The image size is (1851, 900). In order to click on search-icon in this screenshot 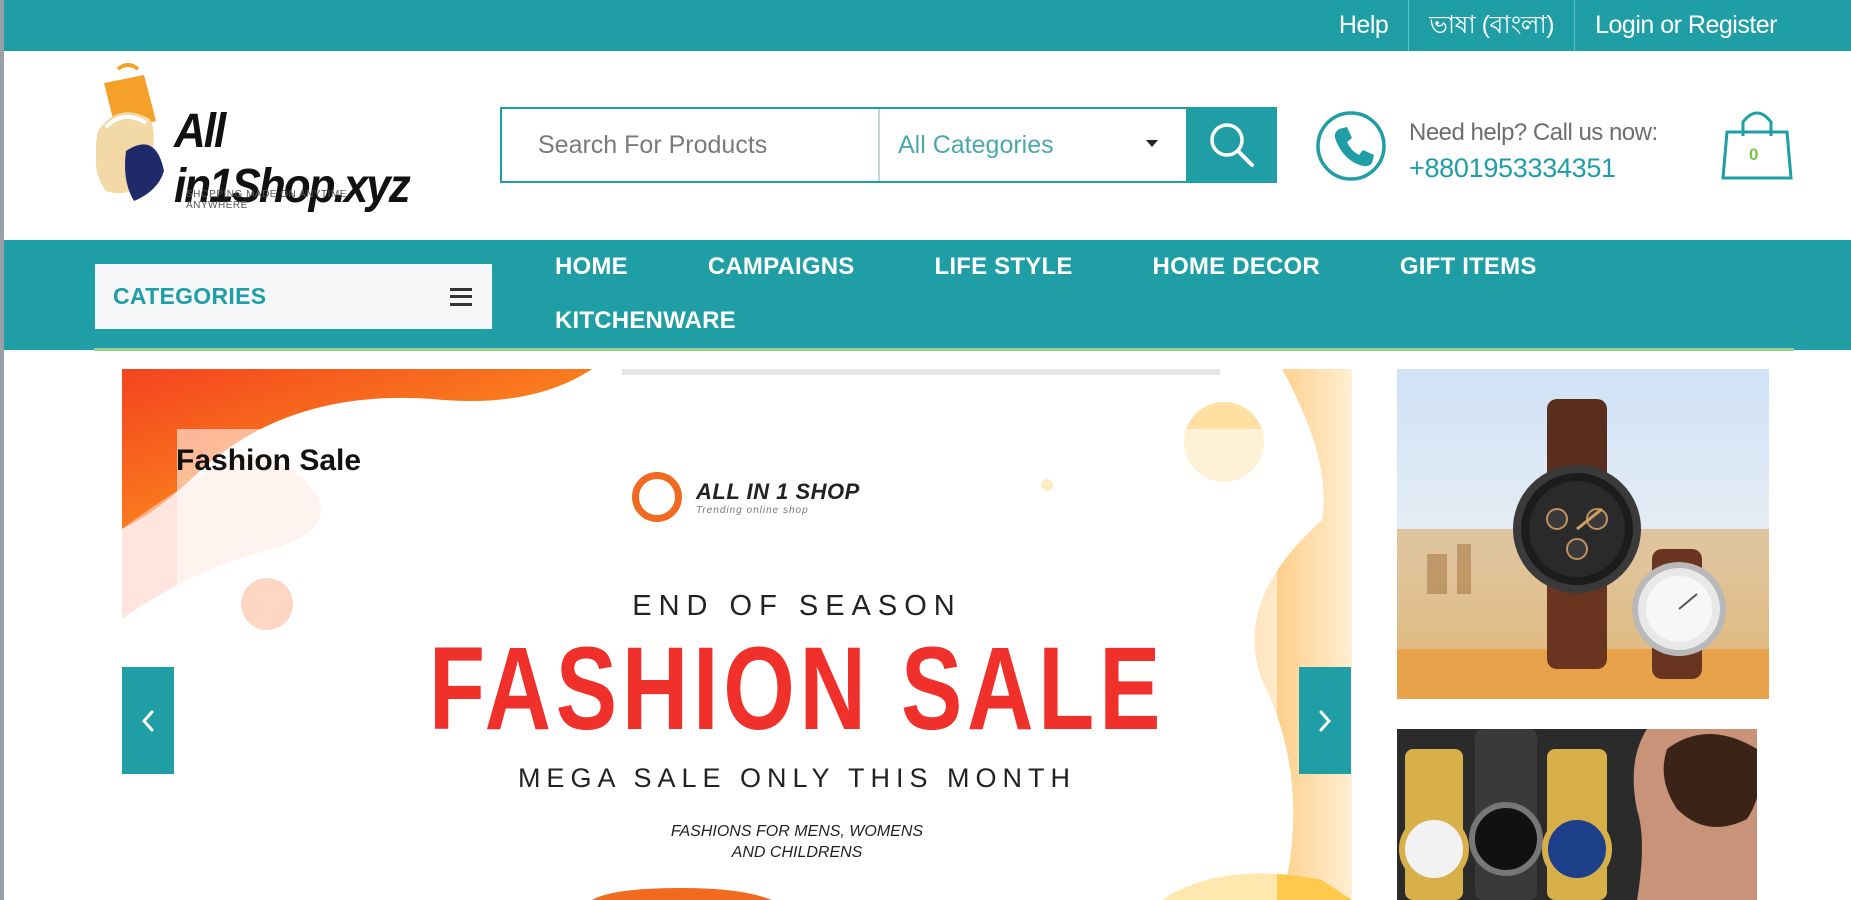, I will do `click(1231, 145)`.